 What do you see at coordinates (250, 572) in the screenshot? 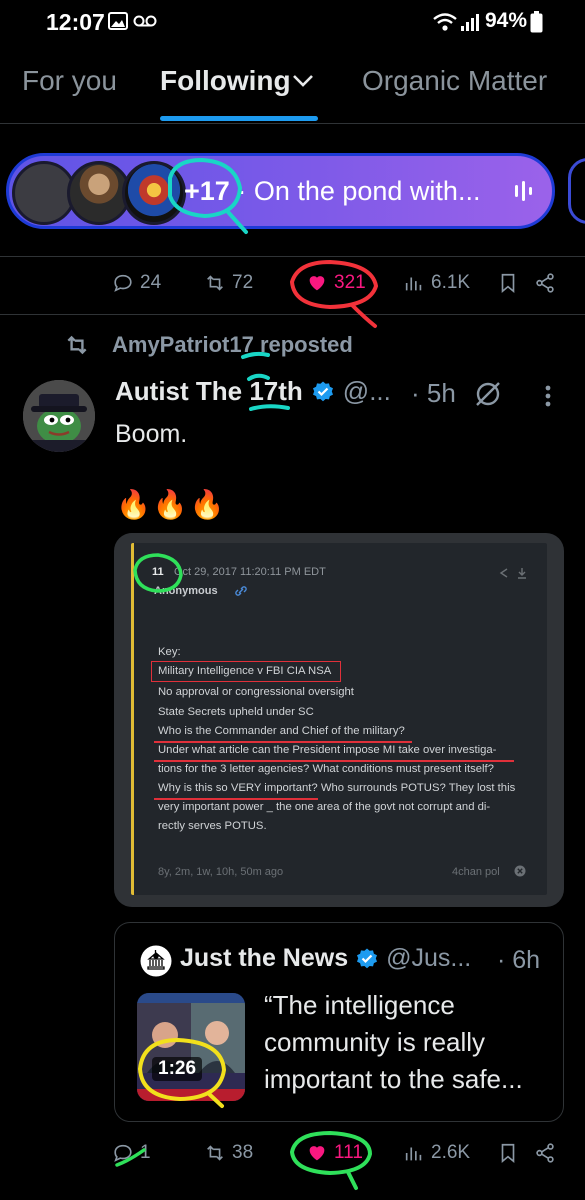
I see `q-post-date: Oct 29, 2017 11:20:11 PM EDT` at bounding box center [250, 572].